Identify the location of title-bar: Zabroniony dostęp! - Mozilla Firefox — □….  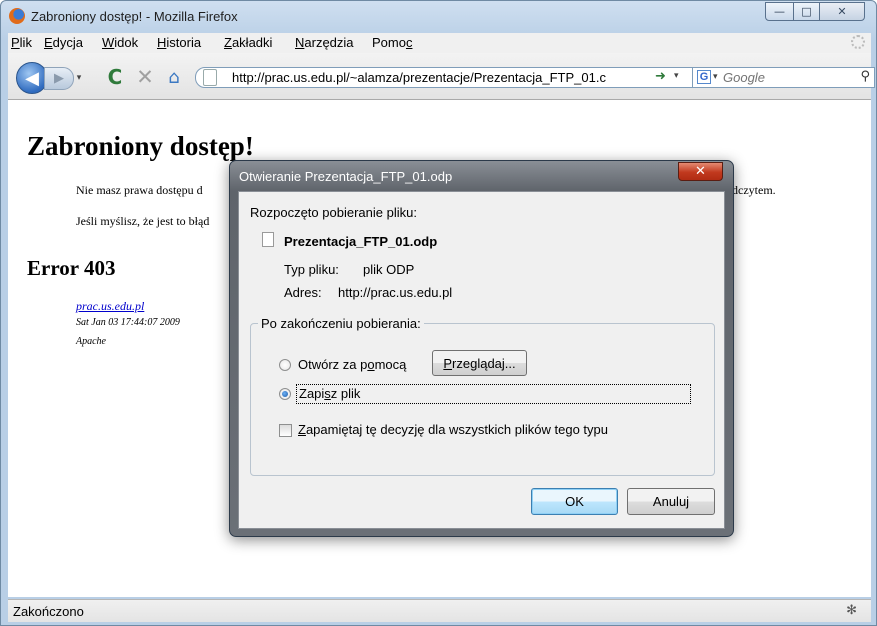
(438, 17).